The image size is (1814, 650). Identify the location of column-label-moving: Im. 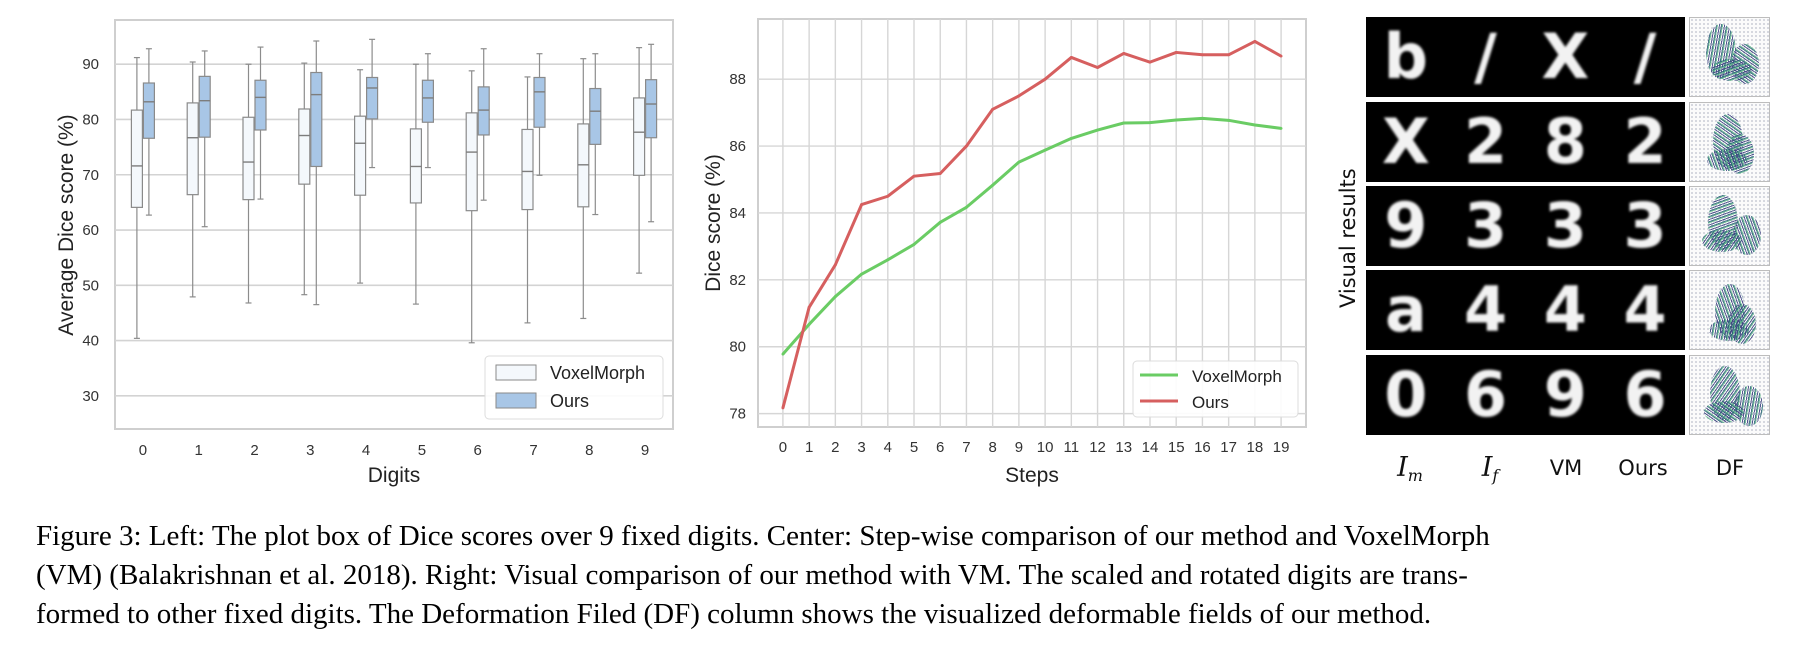
(1410, 468).